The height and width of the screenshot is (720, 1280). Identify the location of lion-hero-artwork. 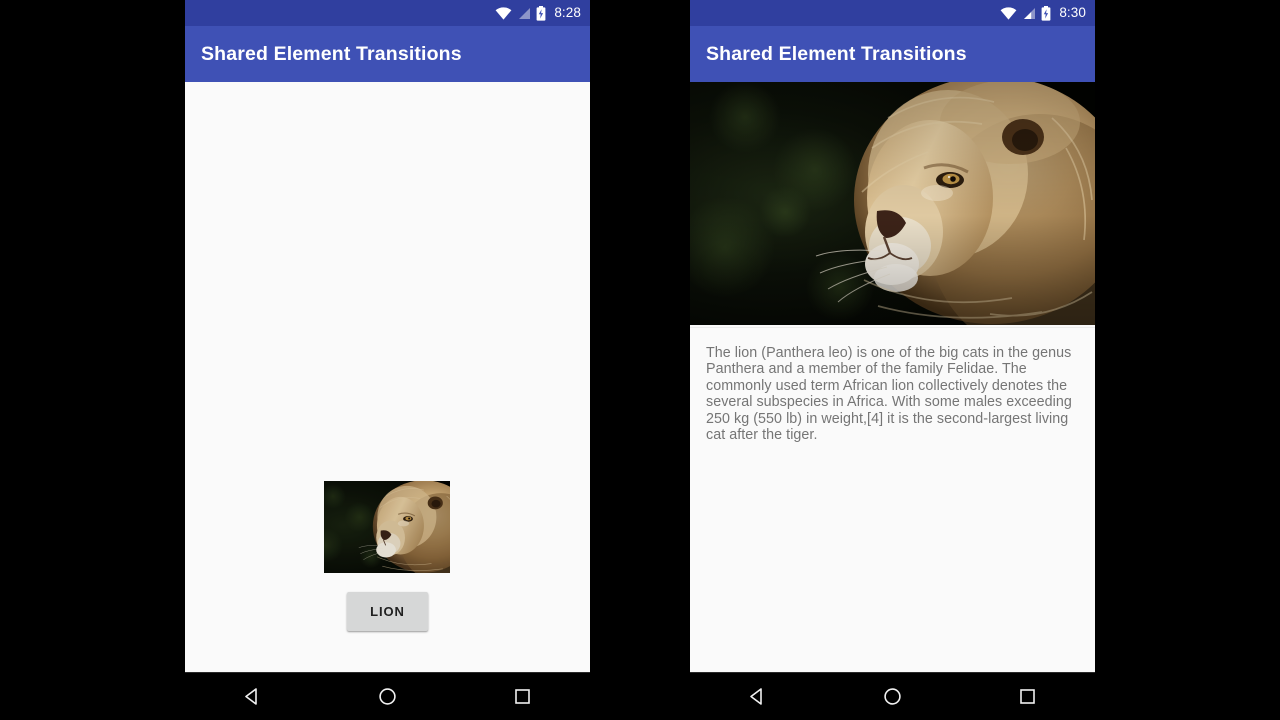
(892, 203).